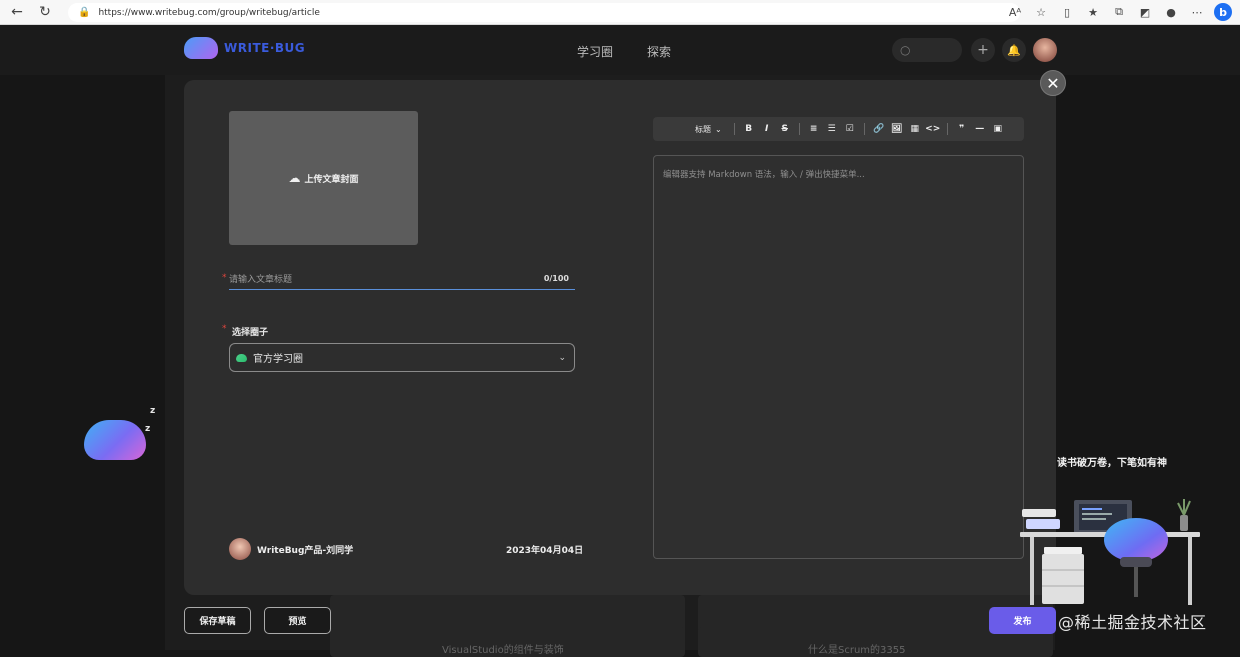 Image resolution: width=1240 pixels, height=657 pixels. Describe the element at coordinates (1093, 12) in the screenshot. I see `favorites-icon: ★` at that location.